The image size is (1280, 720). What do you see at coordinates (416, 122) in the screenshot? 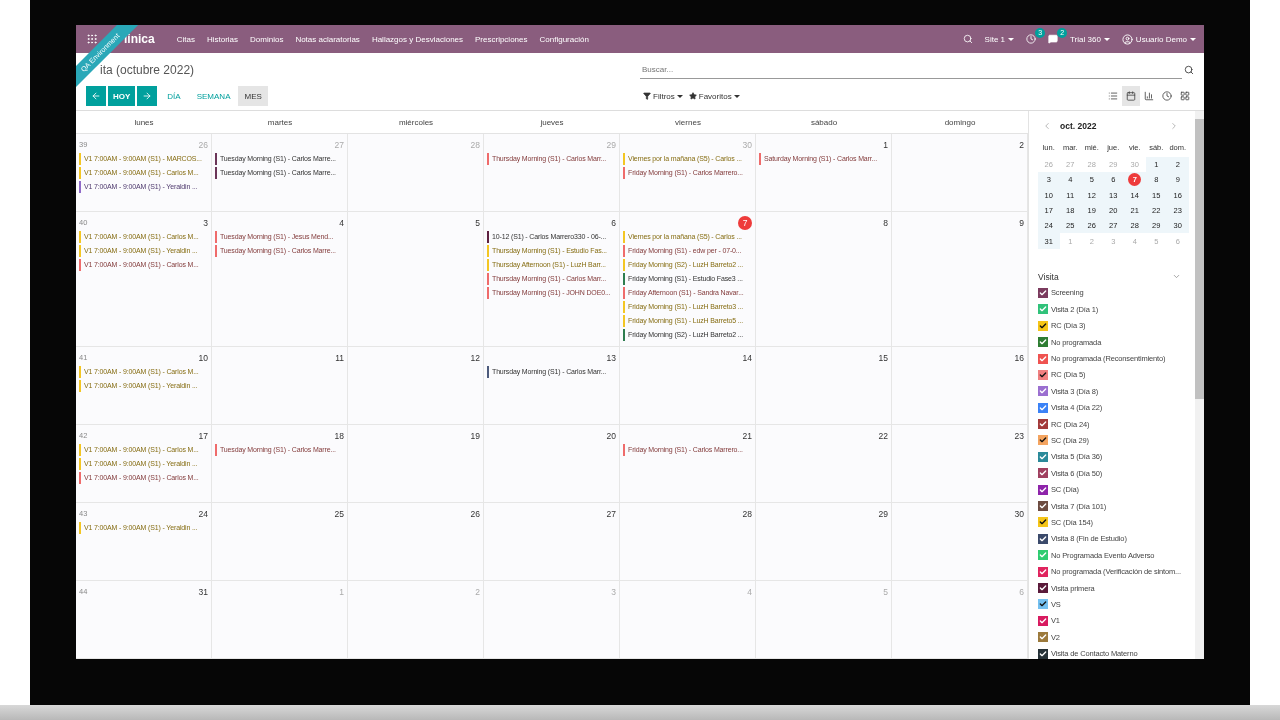
I see `weekday-header: miércoles` at bounding box center [416, 122].